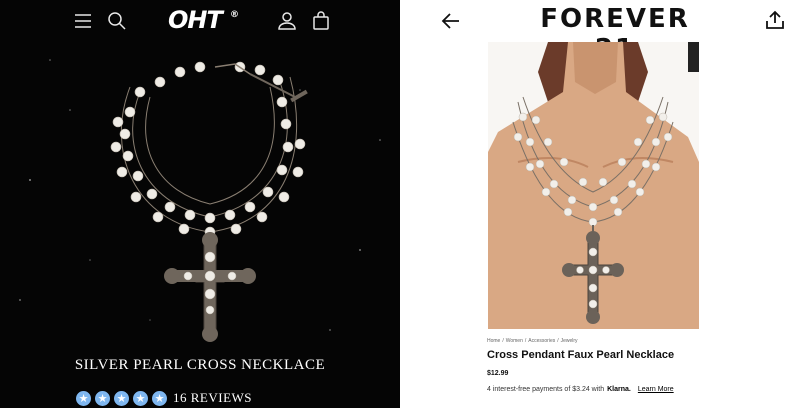 The image size is (800, 408). I want to click on oht-logo: OHT ®, so click(203, 21).